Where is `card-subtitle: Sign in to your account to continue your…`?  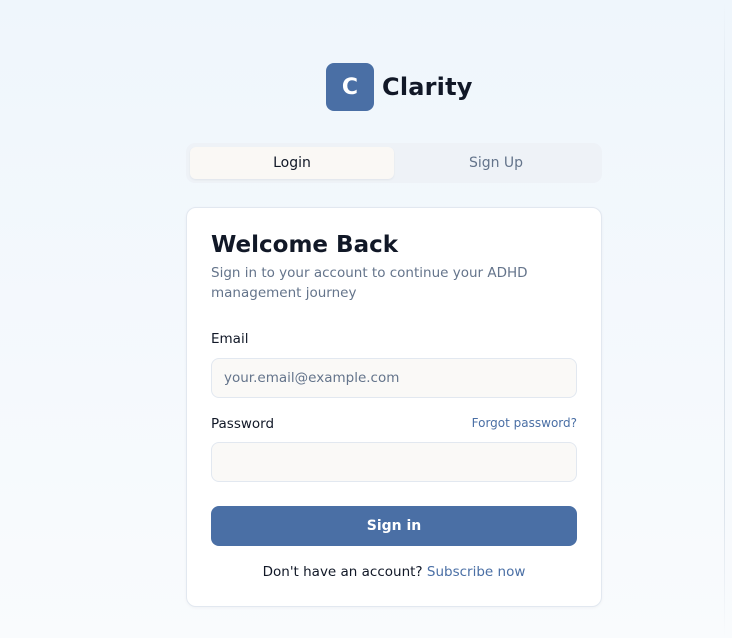 card-subtitle: Sign in to your account to continue your… is located at coordinates (369, 283).